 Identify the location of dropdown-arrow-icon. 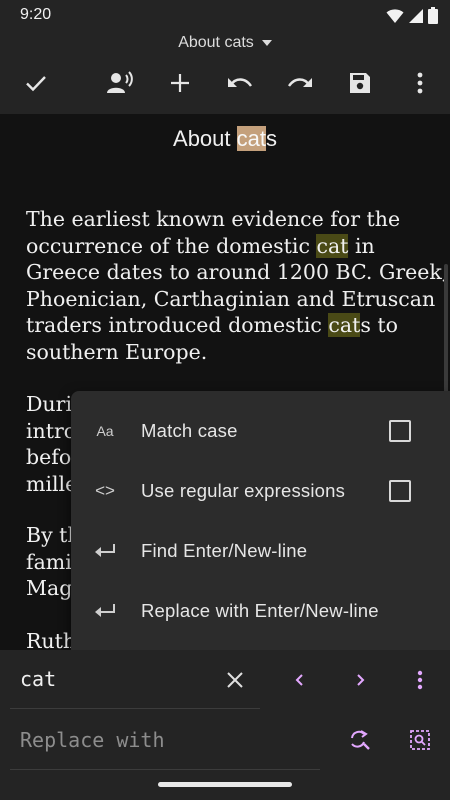
(266, 42).